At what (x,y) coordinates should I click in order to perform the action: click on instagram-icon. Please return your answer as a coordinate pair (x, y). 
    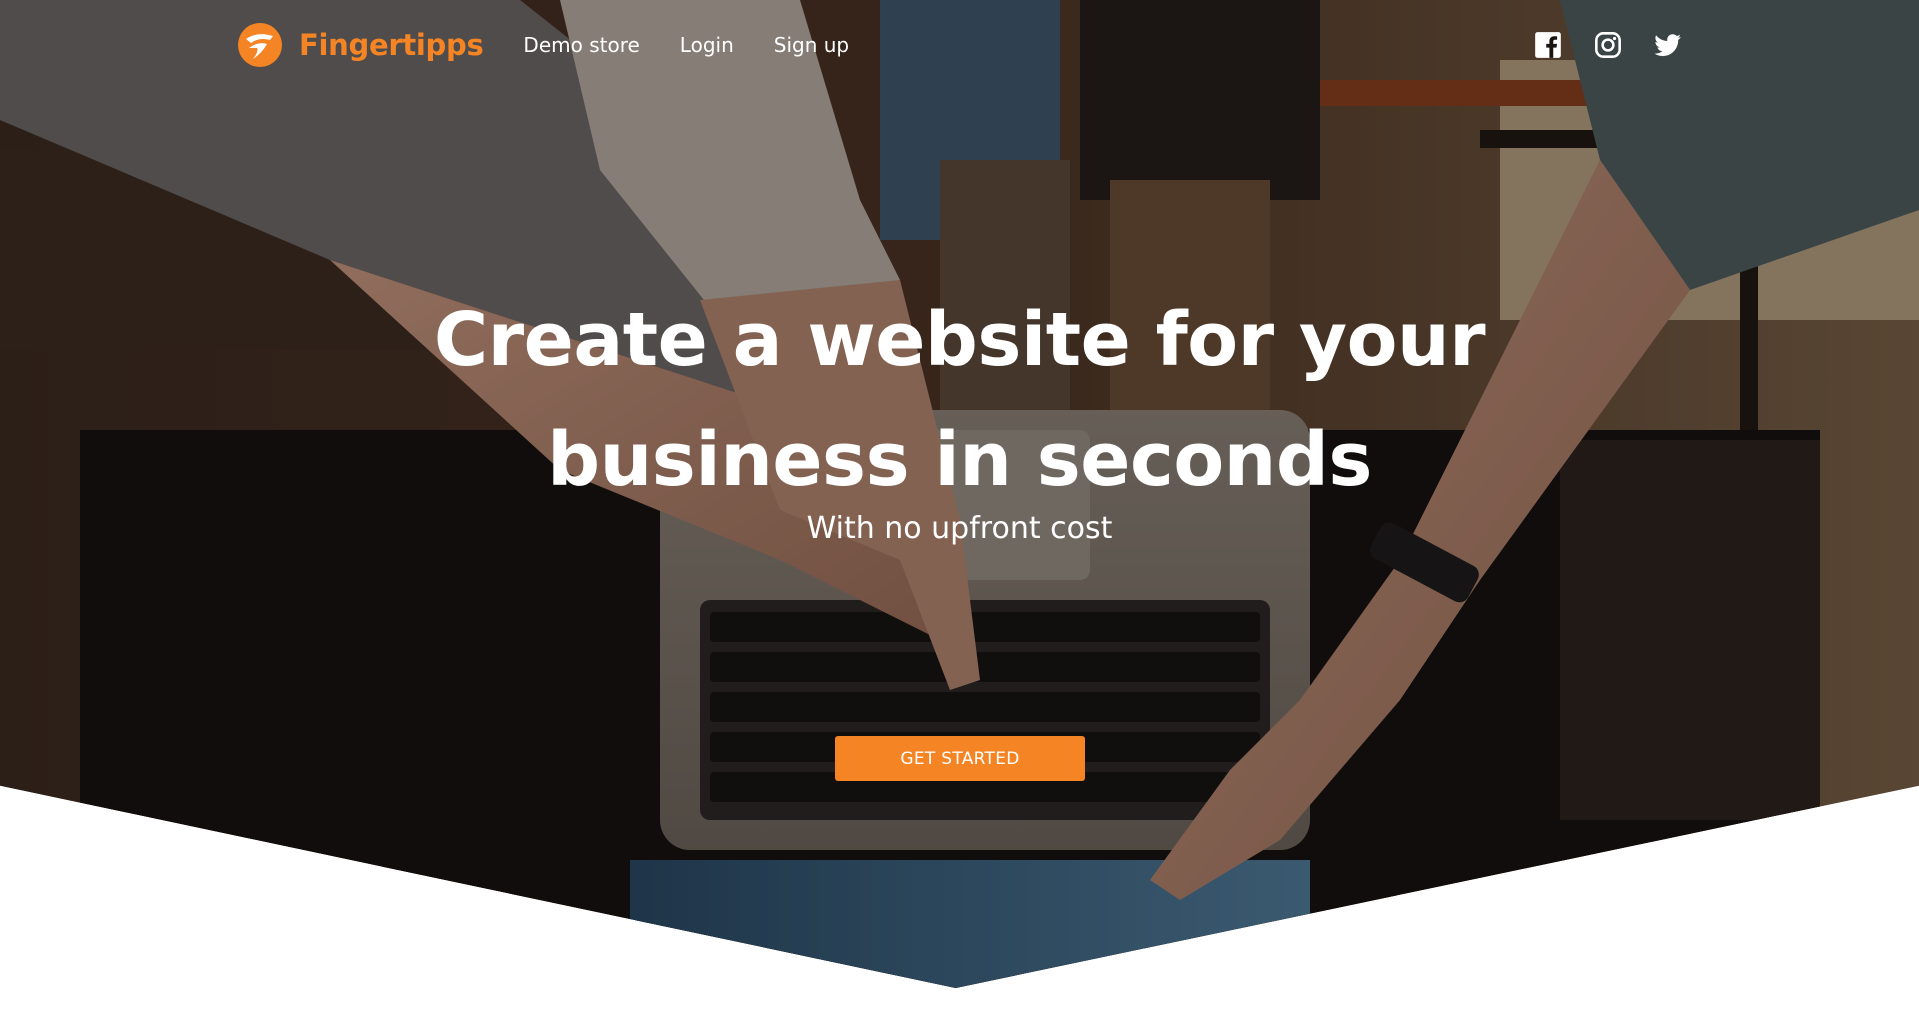
    Looking at the image, I should click on (1608, 45).